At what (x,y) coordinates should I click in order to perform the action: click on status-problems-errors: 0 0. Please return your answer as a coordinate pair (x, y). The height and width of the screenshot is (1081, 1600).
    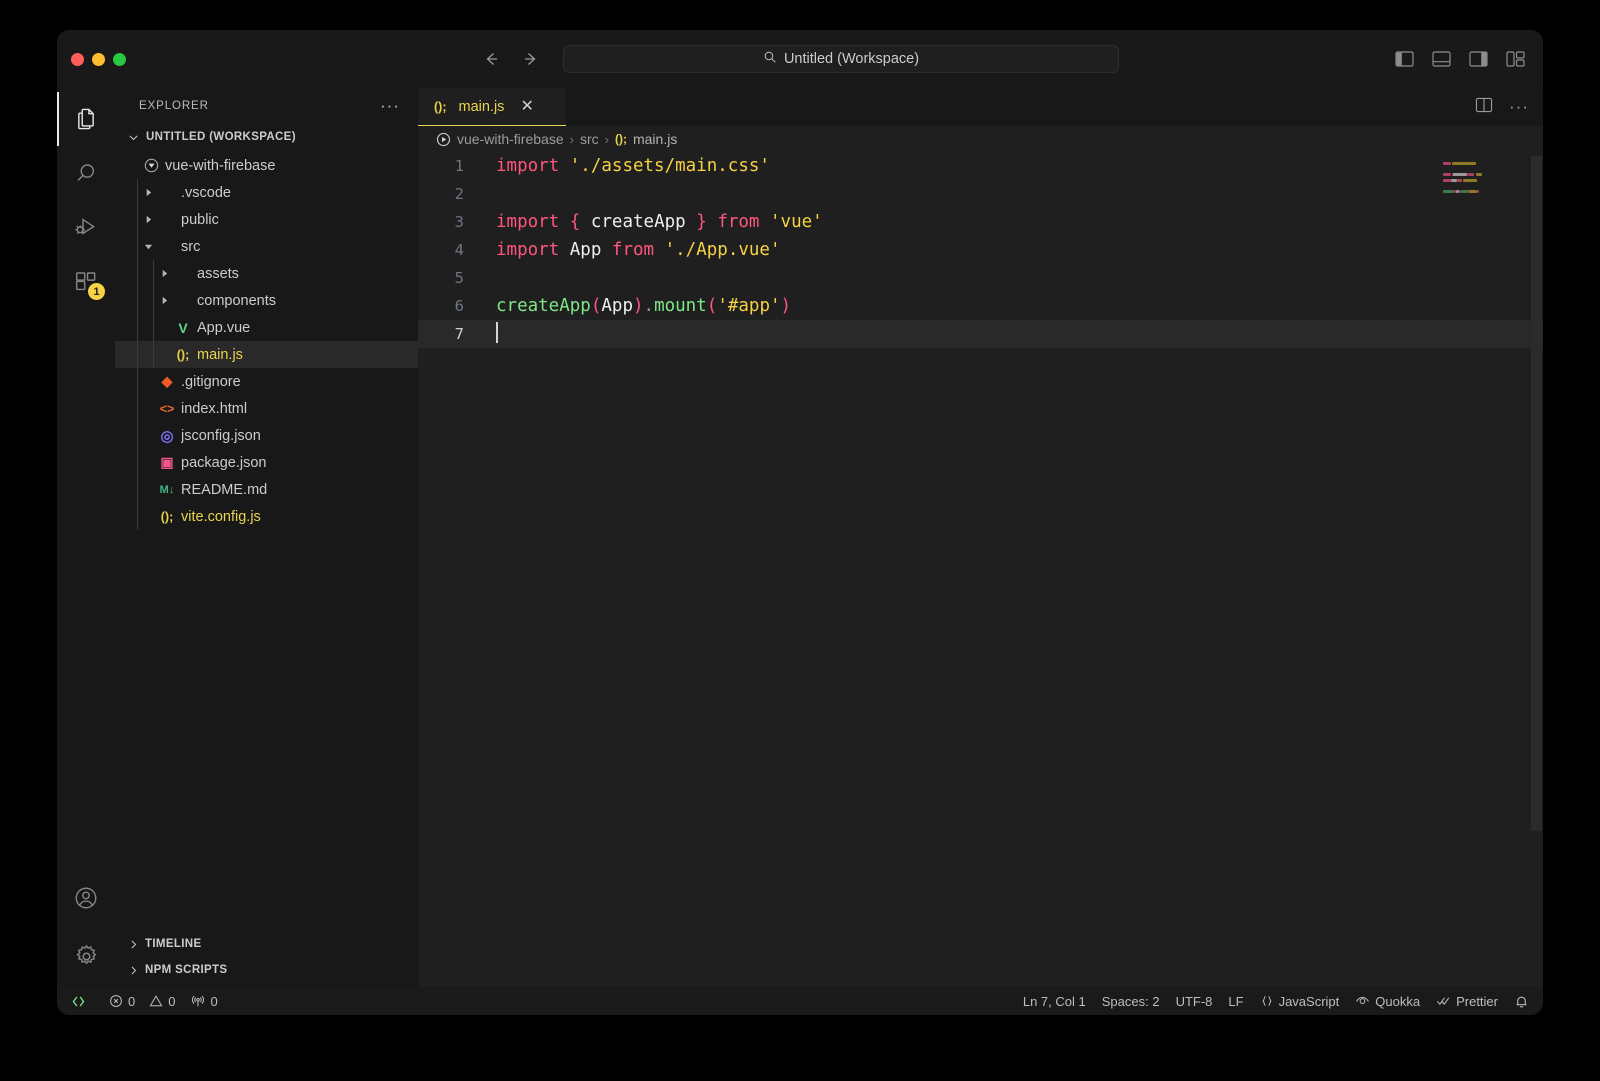
    Looking at the image, I should click on (142, 1001).